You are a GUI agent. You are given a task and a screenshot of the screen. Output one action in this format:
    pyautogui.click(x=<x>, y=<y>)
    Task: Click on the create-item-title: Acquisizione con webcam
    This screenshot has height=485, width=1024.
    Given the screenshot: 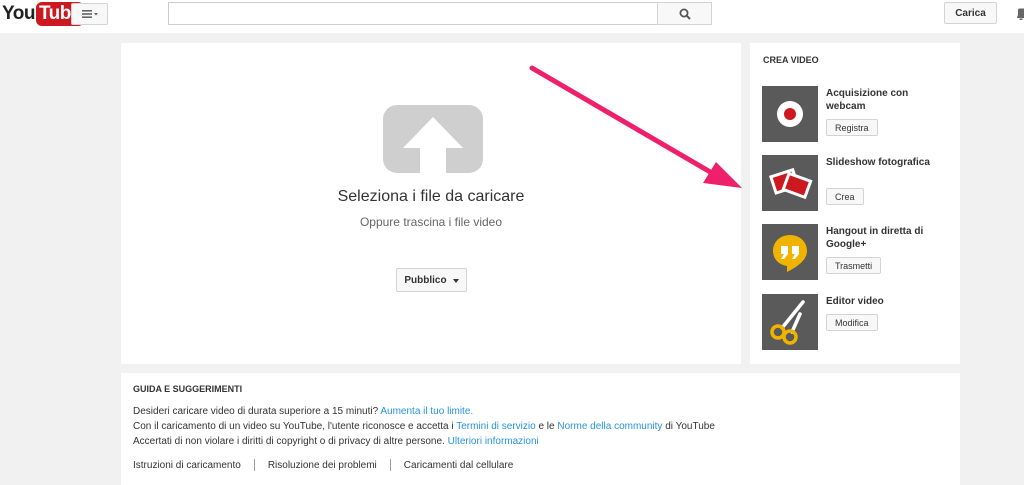 What is the action you would take?
    pyautogui.click(x=867, y=100)
    